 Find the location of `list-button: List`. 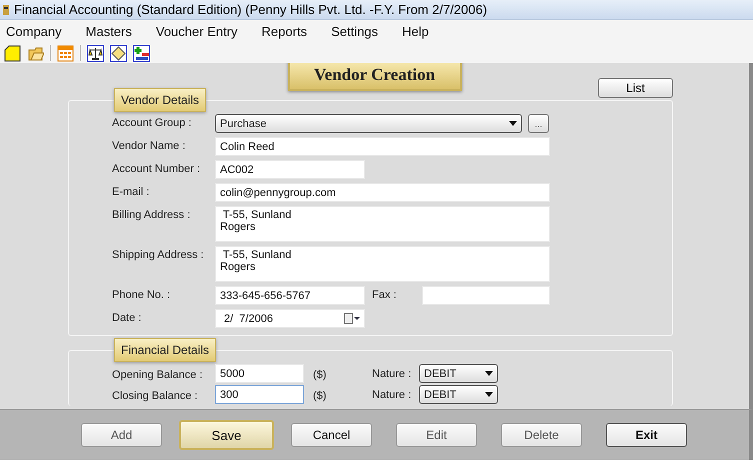

list-button: List is located at coordinates (635, 88).